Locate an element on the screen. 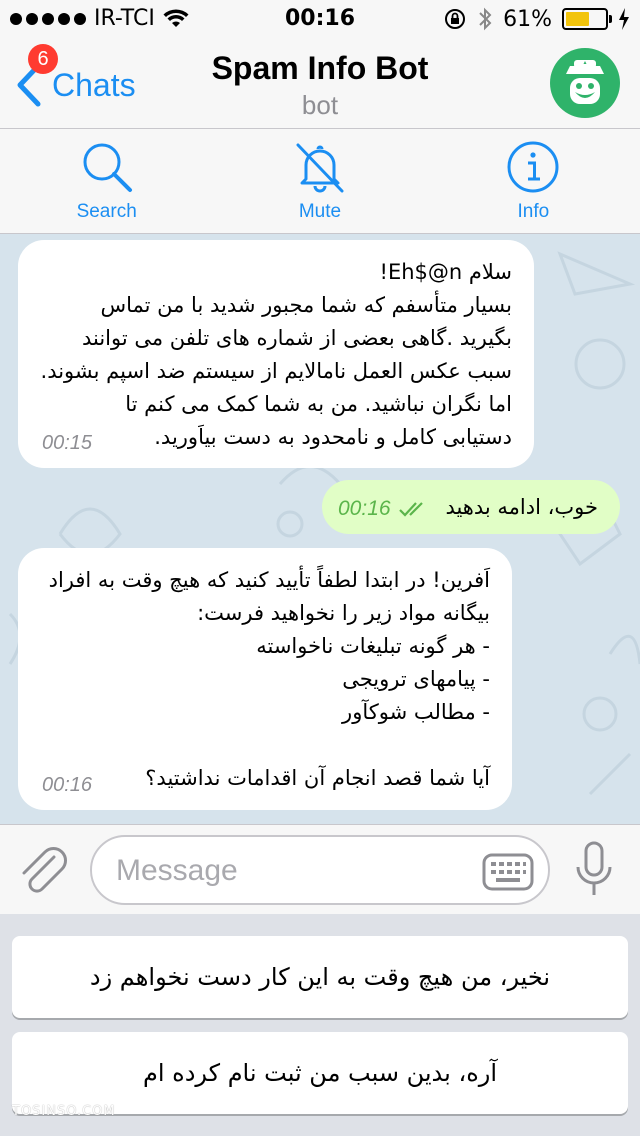 This screenshot has width=640, height=1136. info-icon is located at coordinates (533, 167).